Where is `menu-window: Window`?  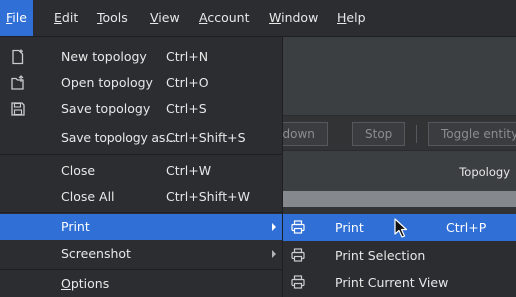 menu-window: Window is located at coordinates (293, 18).